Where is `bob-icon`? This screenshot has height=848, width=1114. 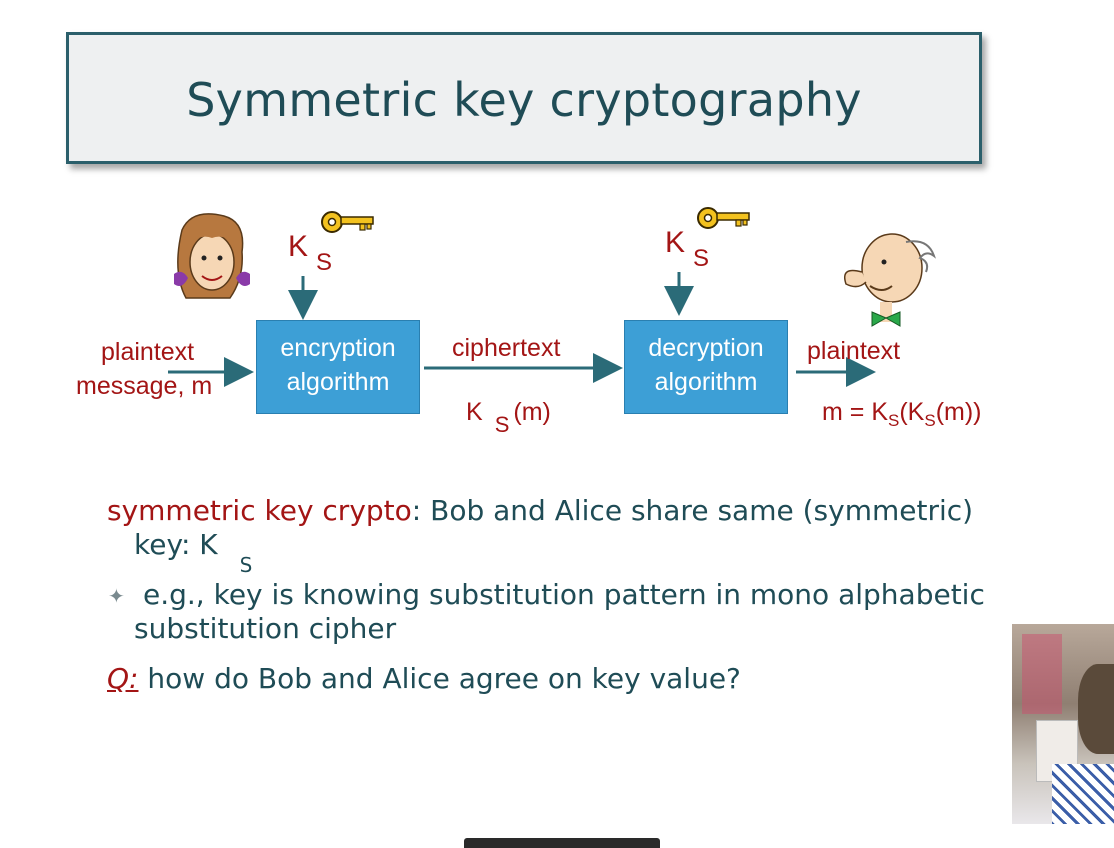
bob-icon is located at coordinates (890, 280).